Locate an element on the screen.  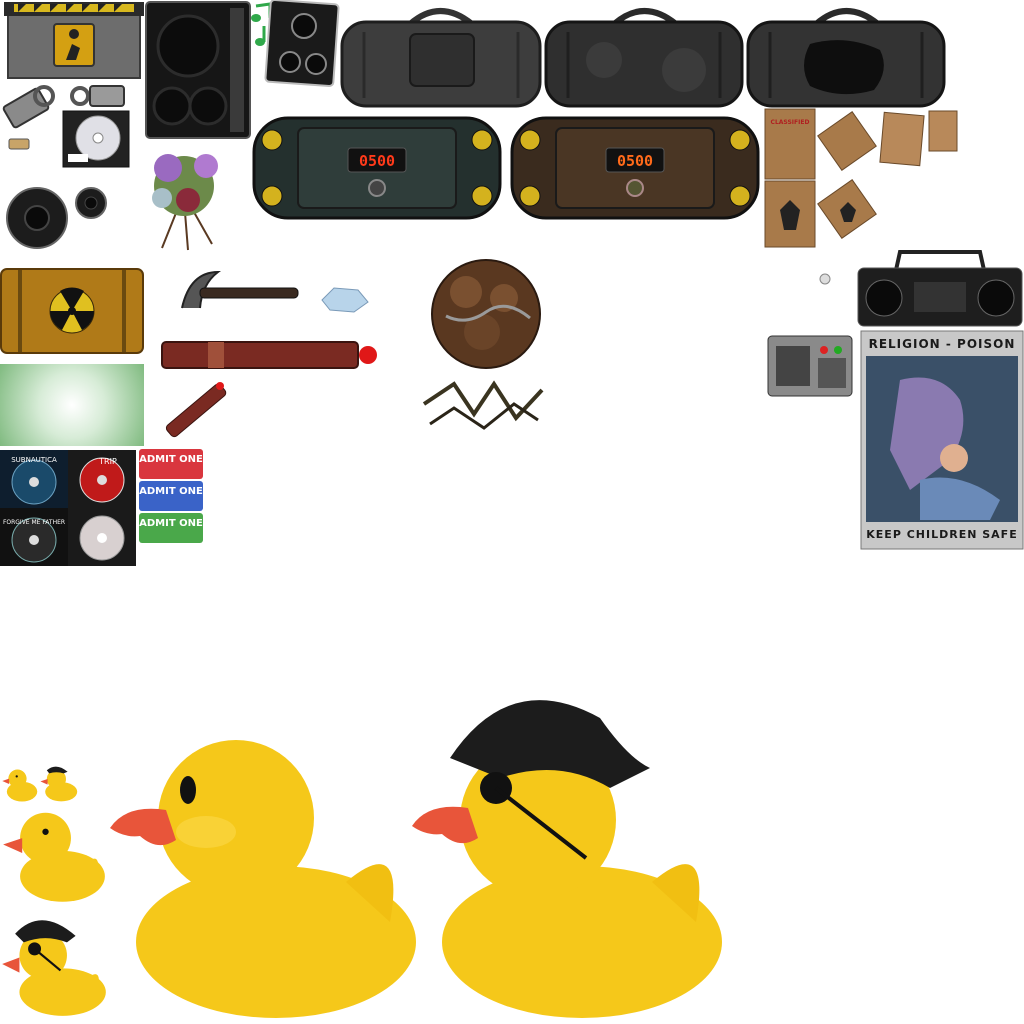
bomb-timer-1: 0500 is located at coordinates (377, 161).